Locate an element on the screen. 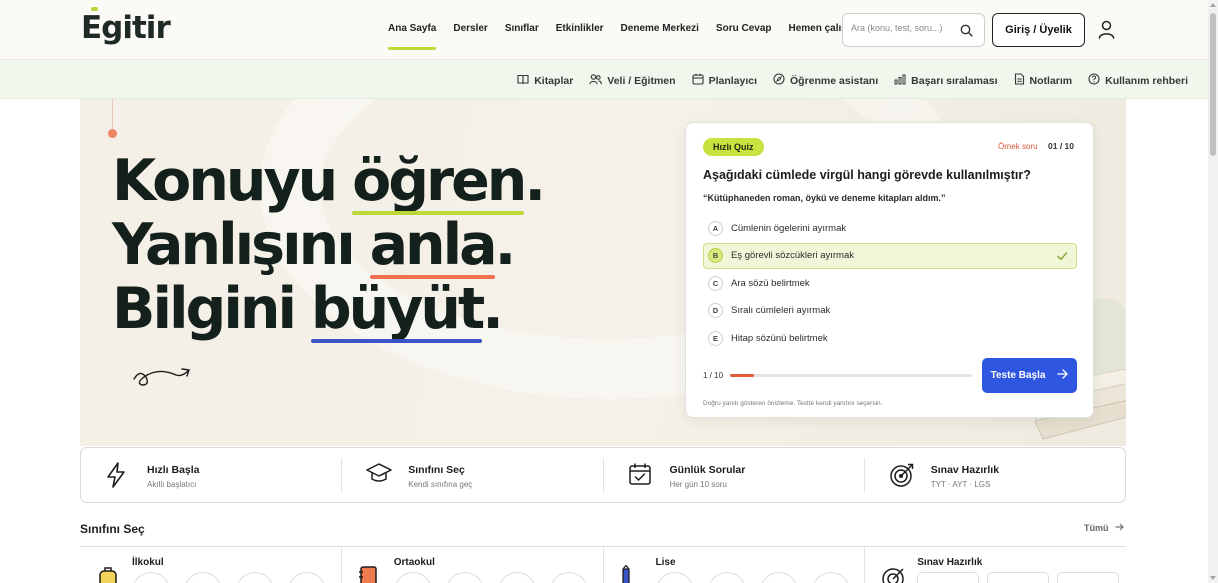 The image size is (1218, 583). feature-subtitle: Her gün 10 soru is located at coordinates (698, 484).